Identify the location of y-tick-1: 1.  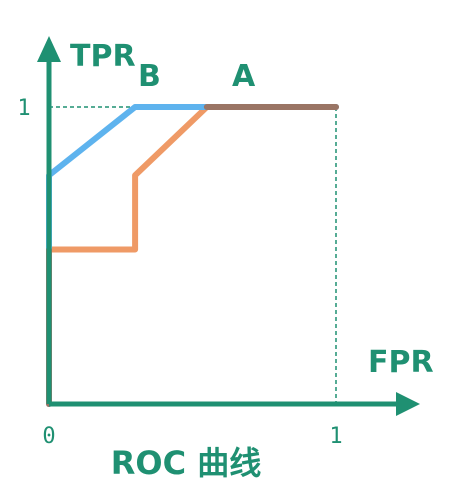
(23, 108).